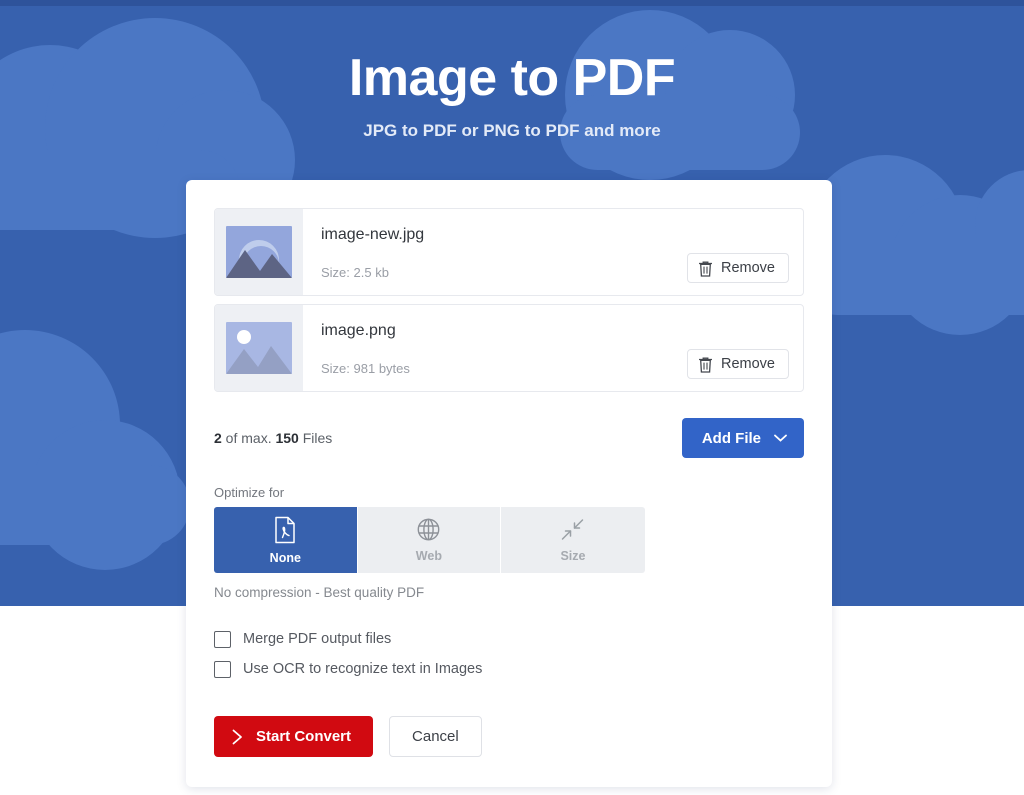  What do you see at coordinates (780, 438) in the screenshot?
I see `chevron-down-icon` at bounding box center [780, 438].